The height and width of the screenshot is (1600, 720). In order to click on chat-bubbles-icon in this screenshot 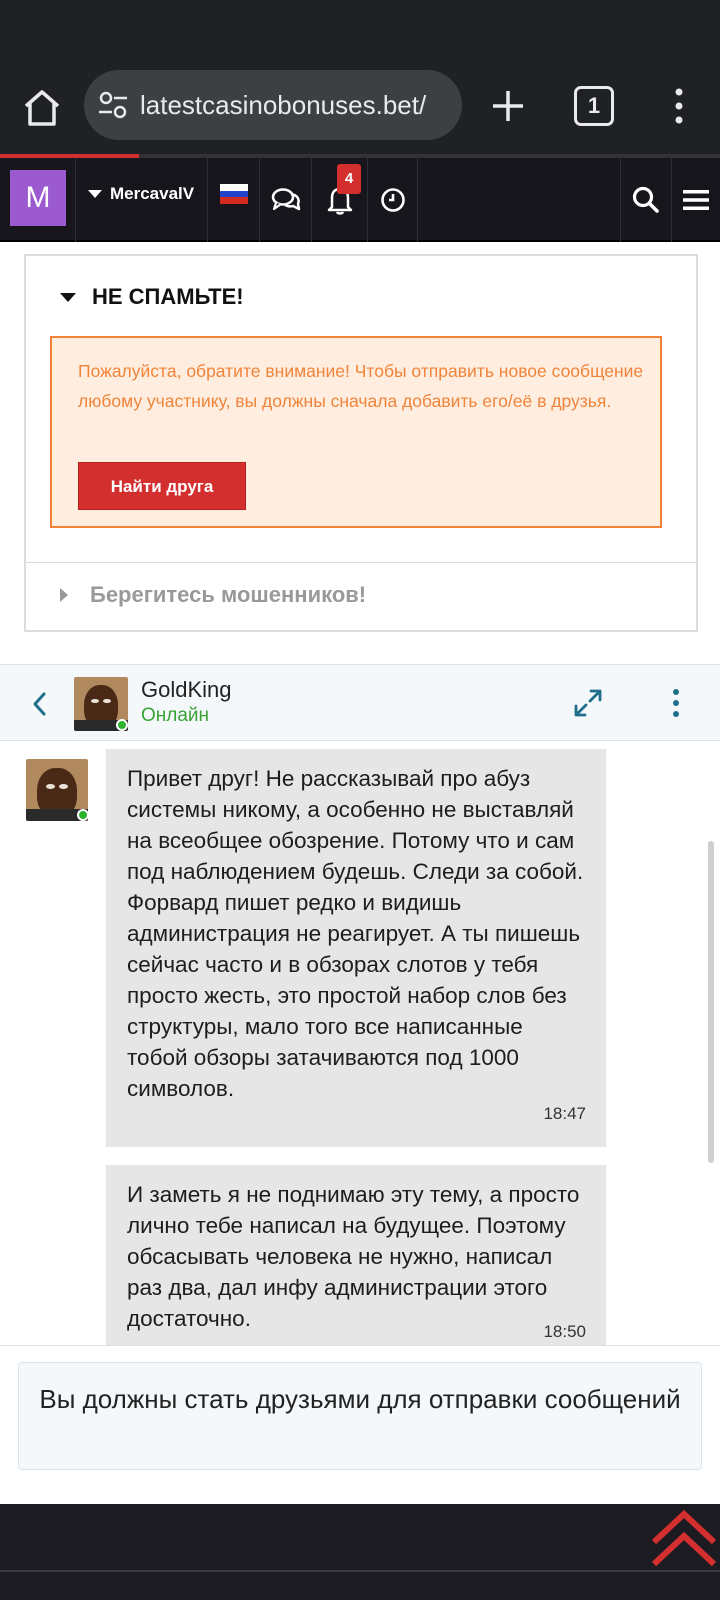, I will do `click(285, 199)`.